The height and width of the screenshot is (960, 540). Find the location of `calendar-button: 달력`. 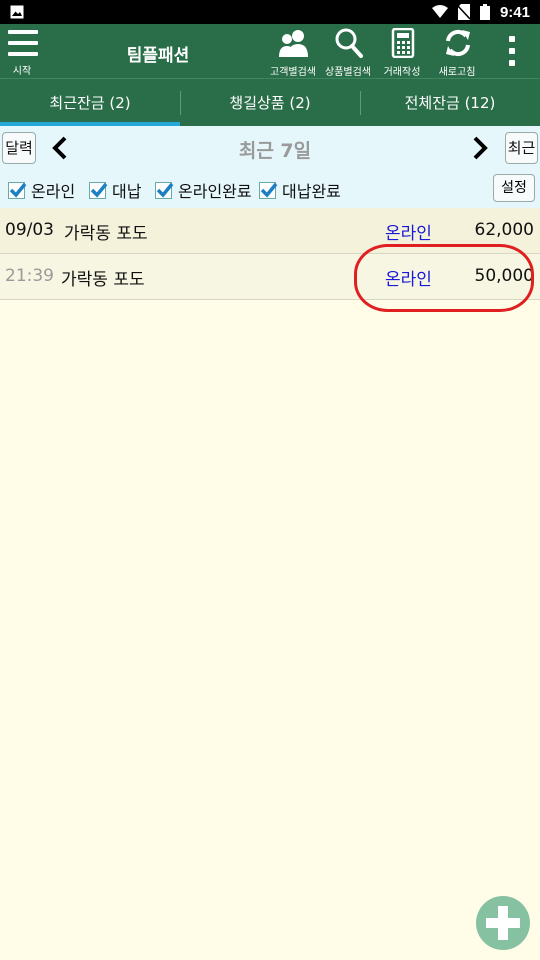

calendar-button: 달력 is located at coordinates (19, 148).